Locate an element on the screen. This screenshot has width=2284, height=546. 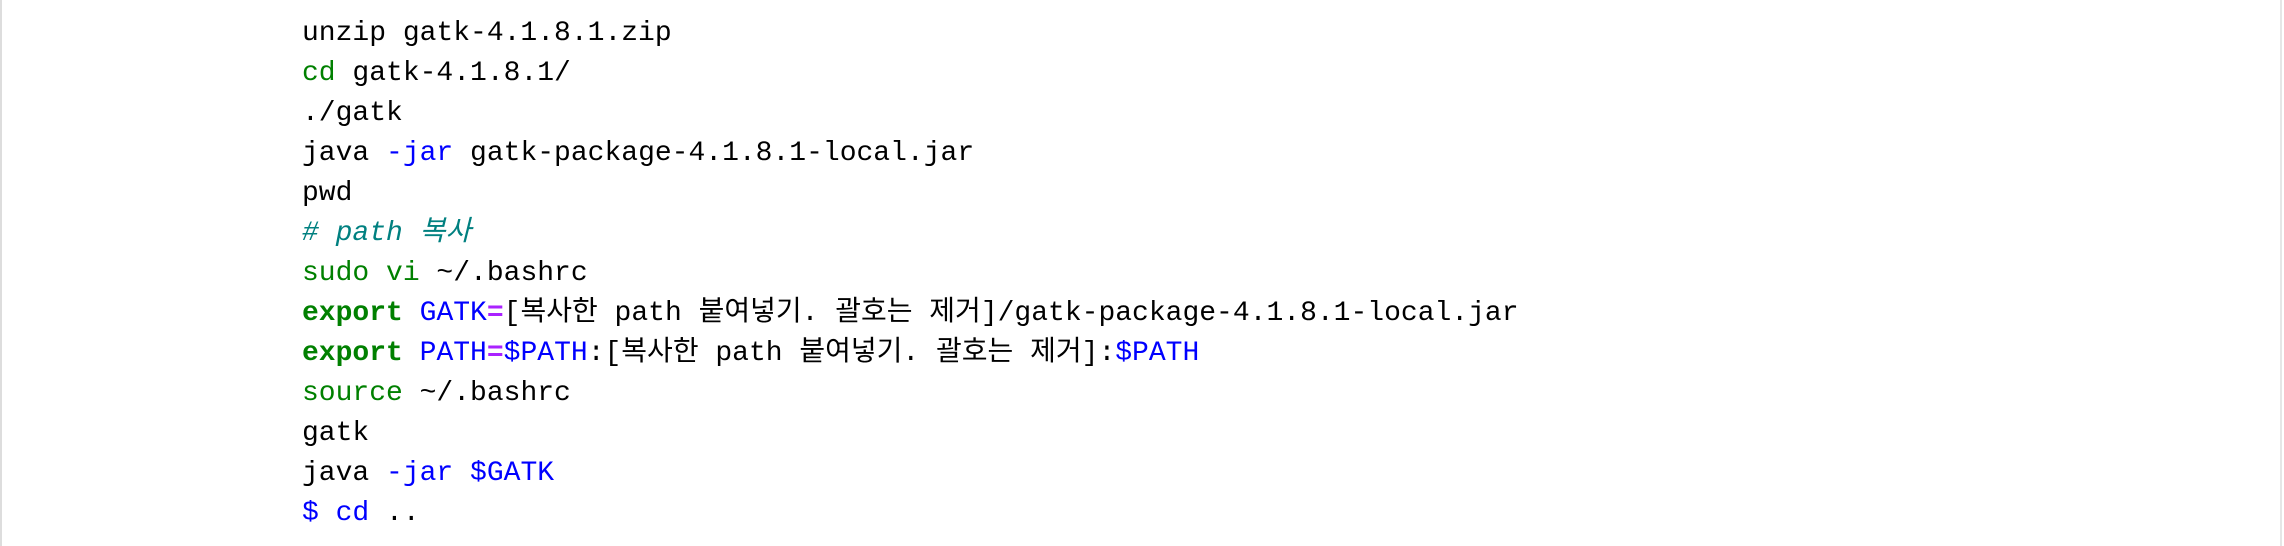
code-token-builtin: sudo vi is located at coordinates (361, 273).